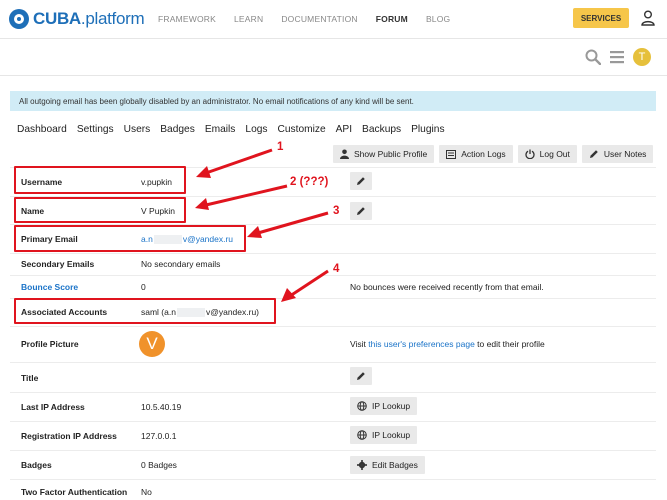  I want to click on arrow-2-head, so click(202, 204).